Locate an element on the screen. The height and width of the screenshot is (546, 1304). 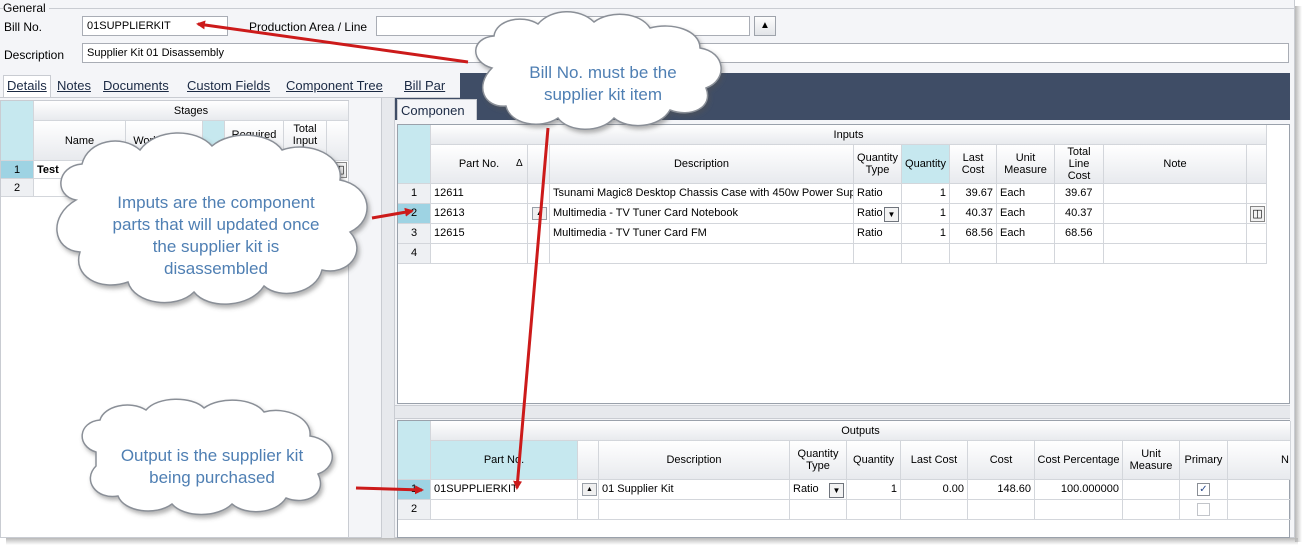
inputs-col-description: Description is located at coordinates (702, 164).